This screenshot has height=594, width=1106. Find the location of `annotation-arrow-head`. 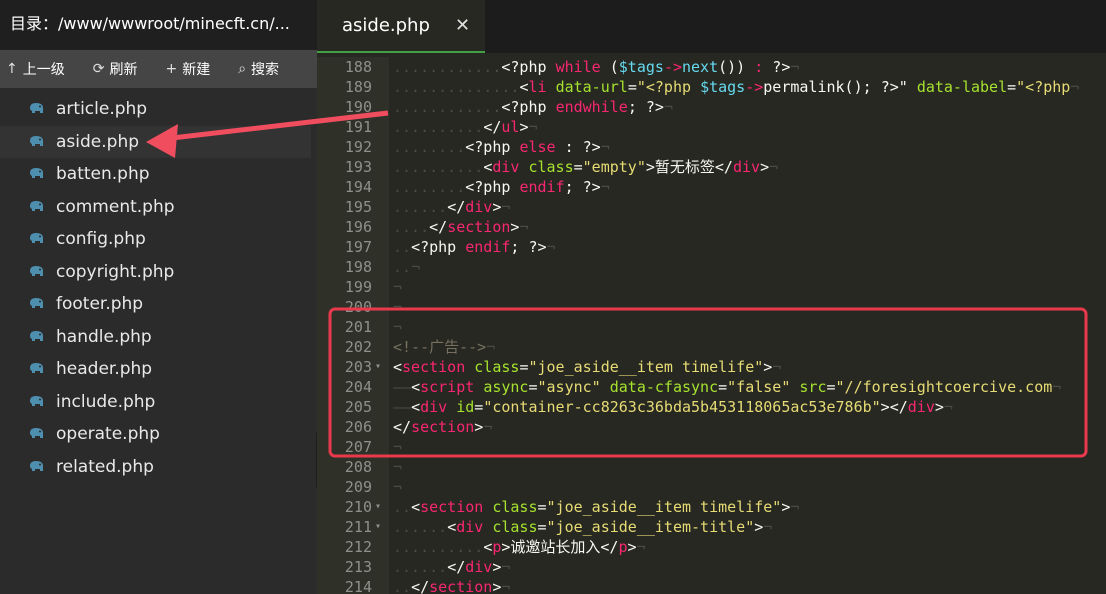

annotation-arrow-head is located at coordinates (162, 141).